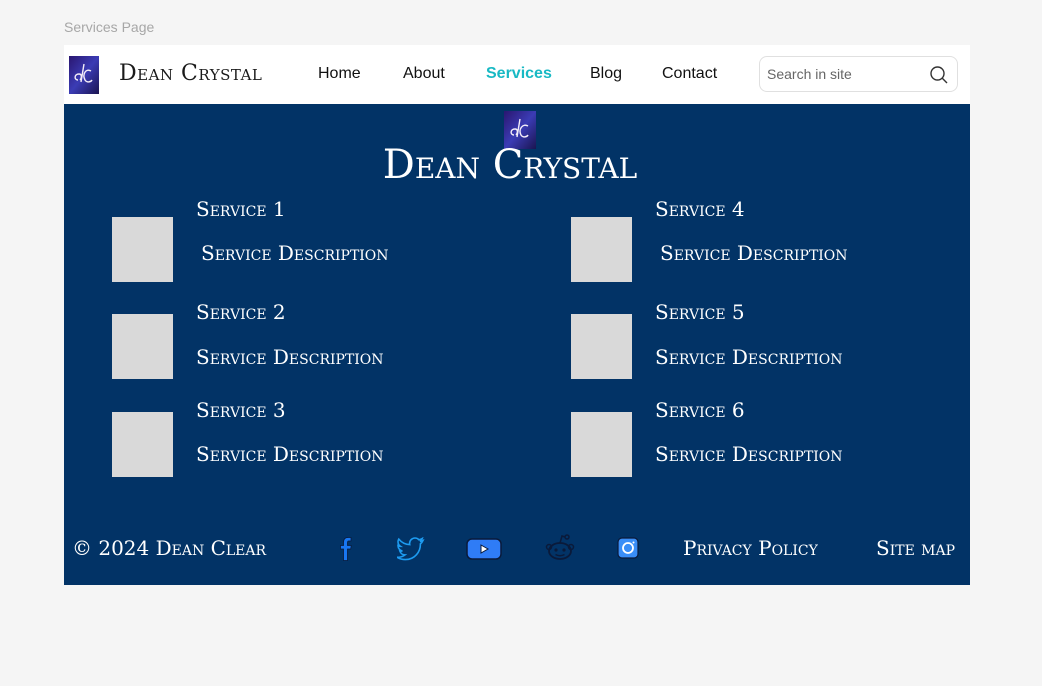 The image size is (1042, 686). I want to click on service-1-image, so click(142, 249).